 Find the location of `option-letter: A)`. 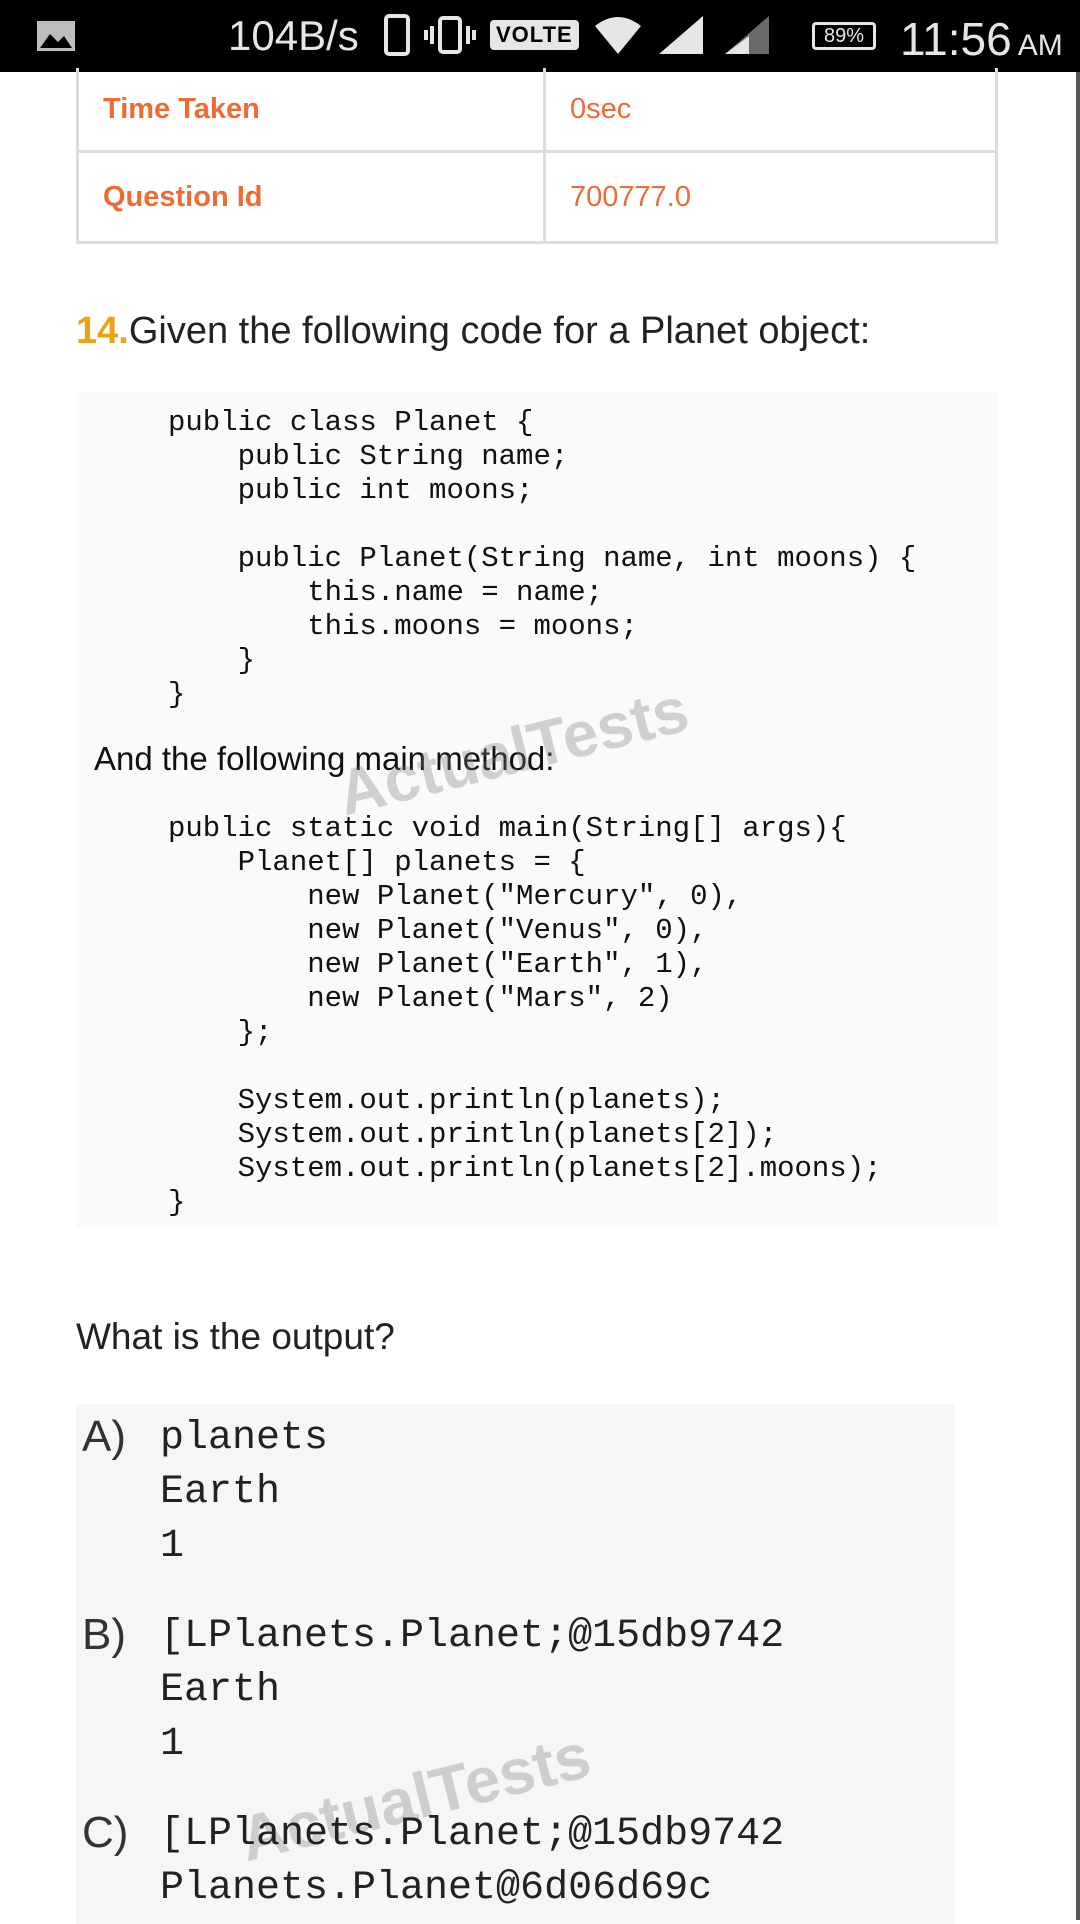

option-letter: A) is located at coordinates (104, 1436).